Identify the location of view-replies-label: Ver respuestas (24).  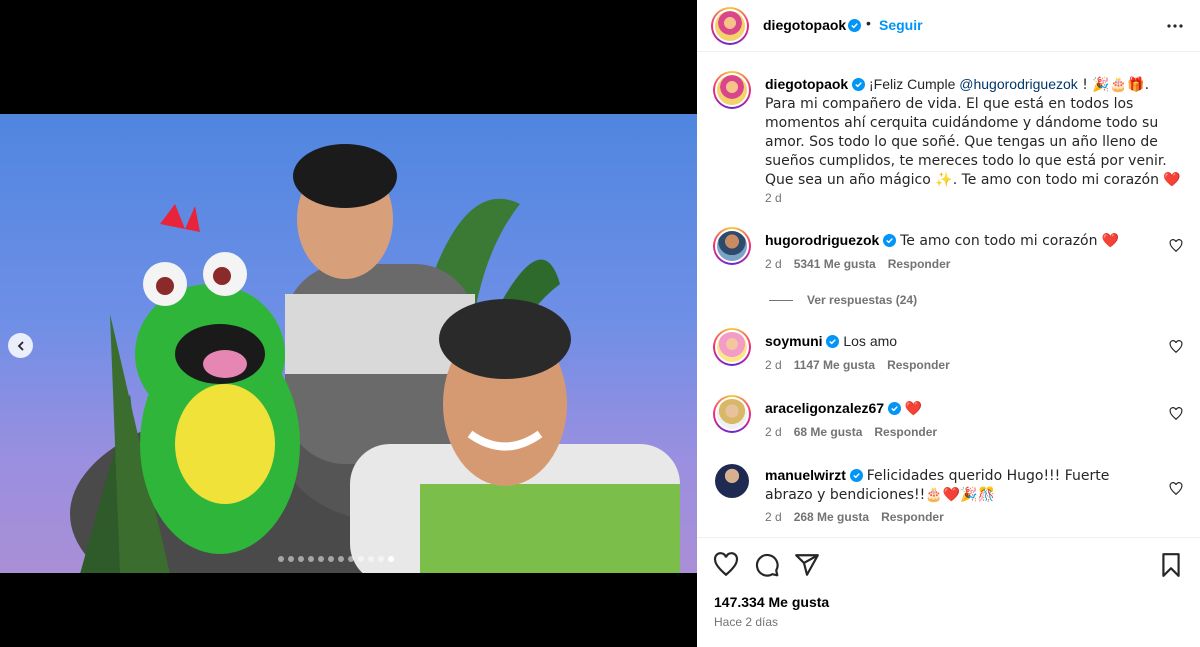
(862, 300).